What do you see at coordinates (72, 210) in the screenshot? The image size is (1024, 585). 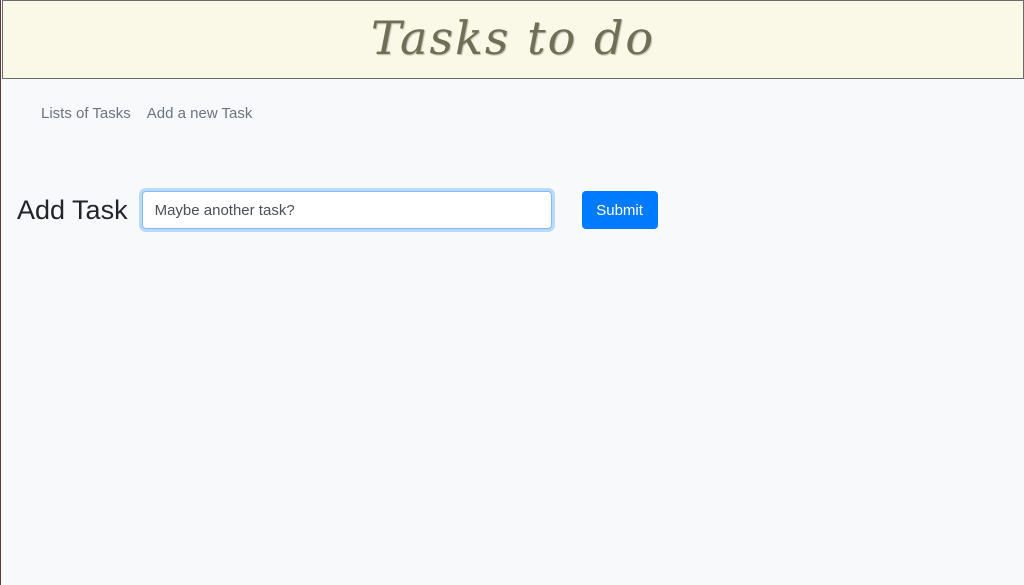 I see `add-task-label: Add Task` at bounding box center [72, 210].